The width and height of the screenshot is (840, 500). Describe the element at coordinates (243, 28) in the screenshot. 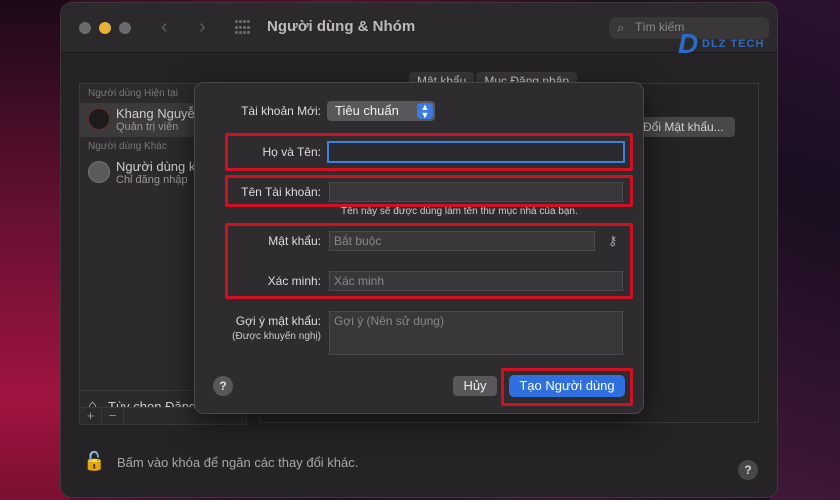

I see `show-all-grid-icon` at that location.